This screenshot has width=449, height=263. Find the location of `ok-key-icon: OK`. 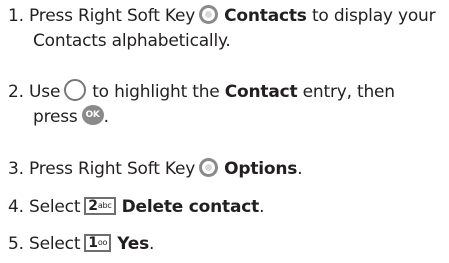

ok-key-icon: OK is located at coordinates (92, 115).